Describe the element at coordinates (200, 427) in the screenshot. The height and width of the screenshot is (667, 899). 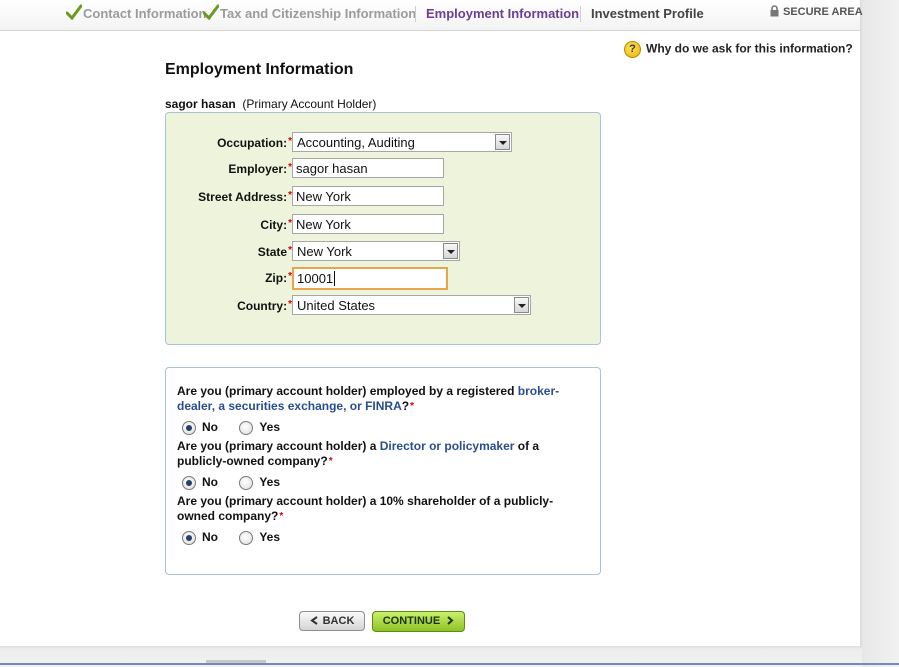
I see `broker-dealer-no-option: No` at that location.